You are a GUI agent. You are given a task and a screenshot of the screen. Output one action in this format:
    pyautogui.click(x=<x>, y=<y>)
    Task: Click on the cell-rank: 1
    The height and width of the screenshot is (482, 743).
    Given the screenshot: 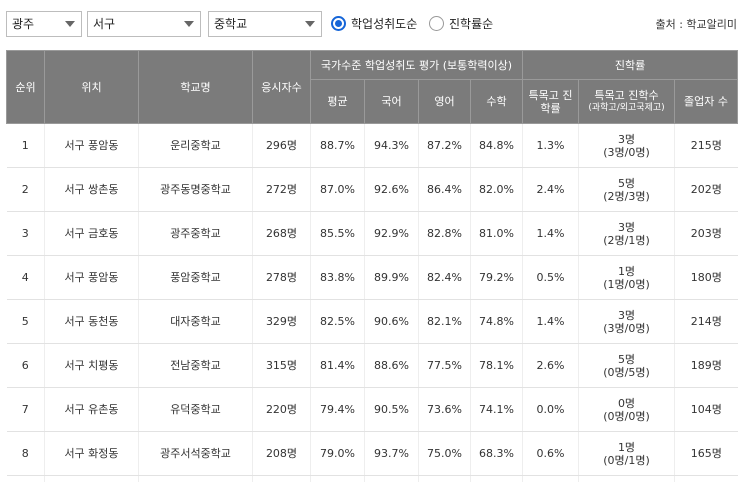 What is the action you would take?
    pyautogui.click(x=25, y=145)
    